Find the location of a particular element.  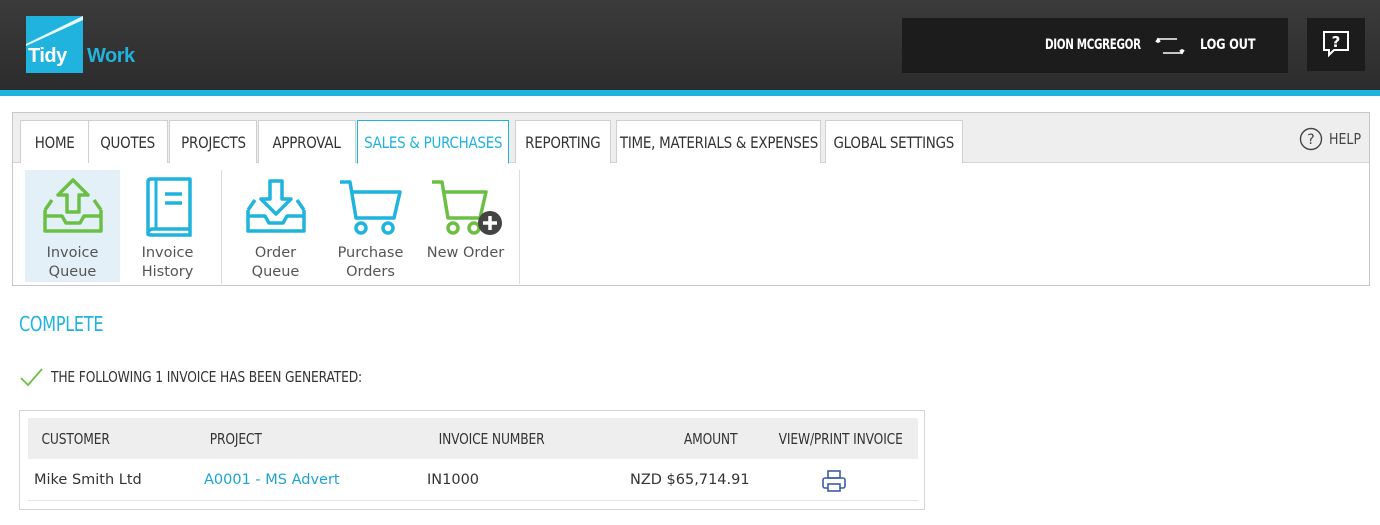

col-amount-label: AMOUNT is located at coordinates (710, 439).